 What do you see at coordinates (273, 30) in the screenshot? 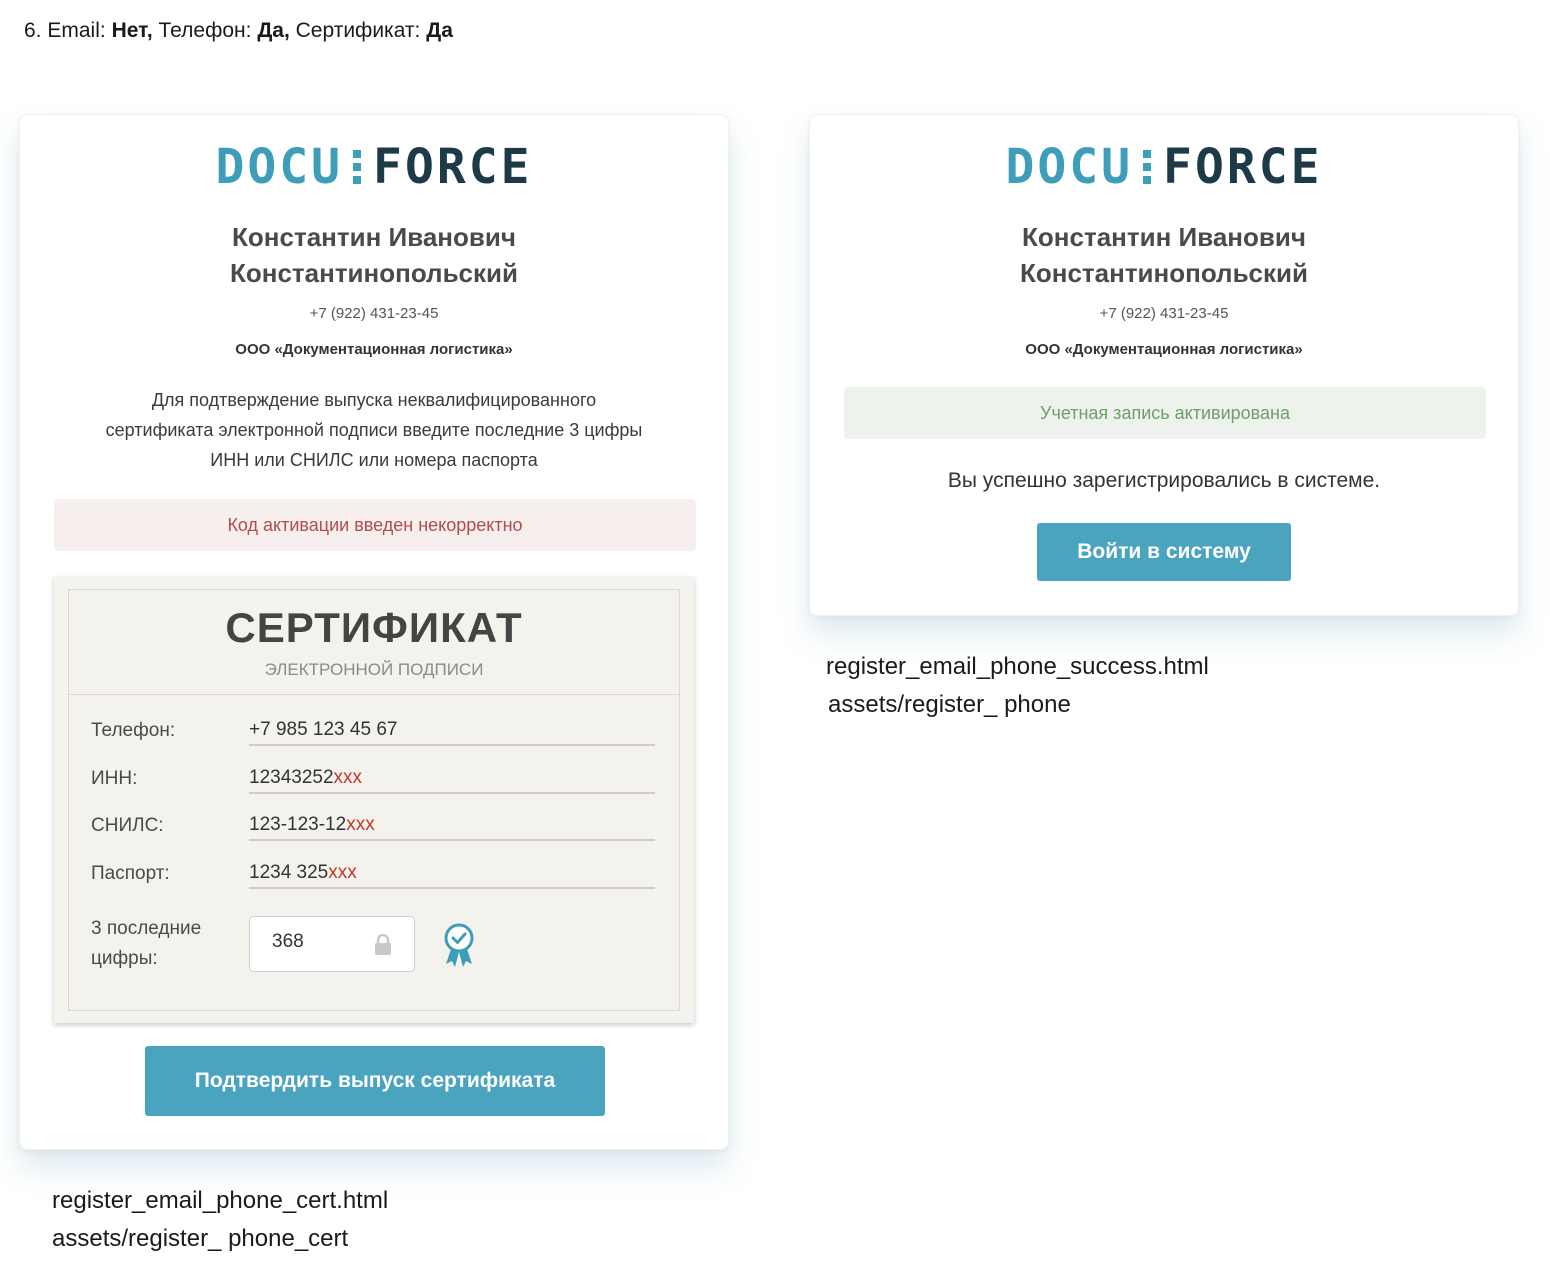
I see `heading-phone-value: Да,` at bounding box center [273, 30].